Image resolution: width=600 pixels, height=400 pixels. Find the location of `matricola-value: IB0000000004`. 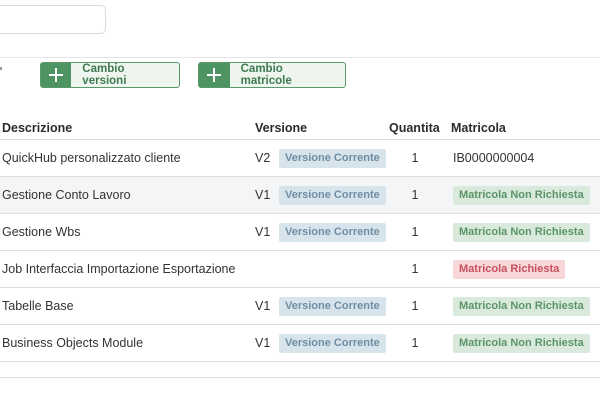

matricola-value: IB0000000004 is located at coordinates (494, 158).